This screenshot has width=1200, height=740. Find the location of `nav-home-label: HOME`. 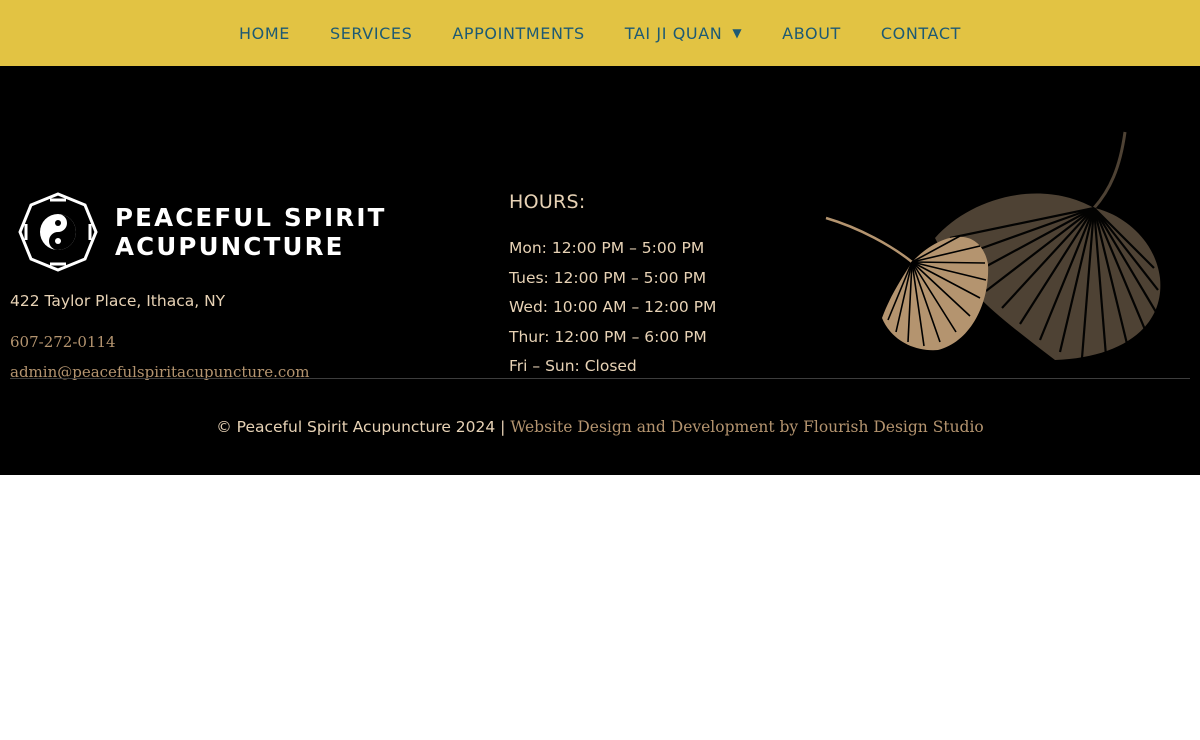

nav-home-label: HOME is located at coordinates (264, 33).